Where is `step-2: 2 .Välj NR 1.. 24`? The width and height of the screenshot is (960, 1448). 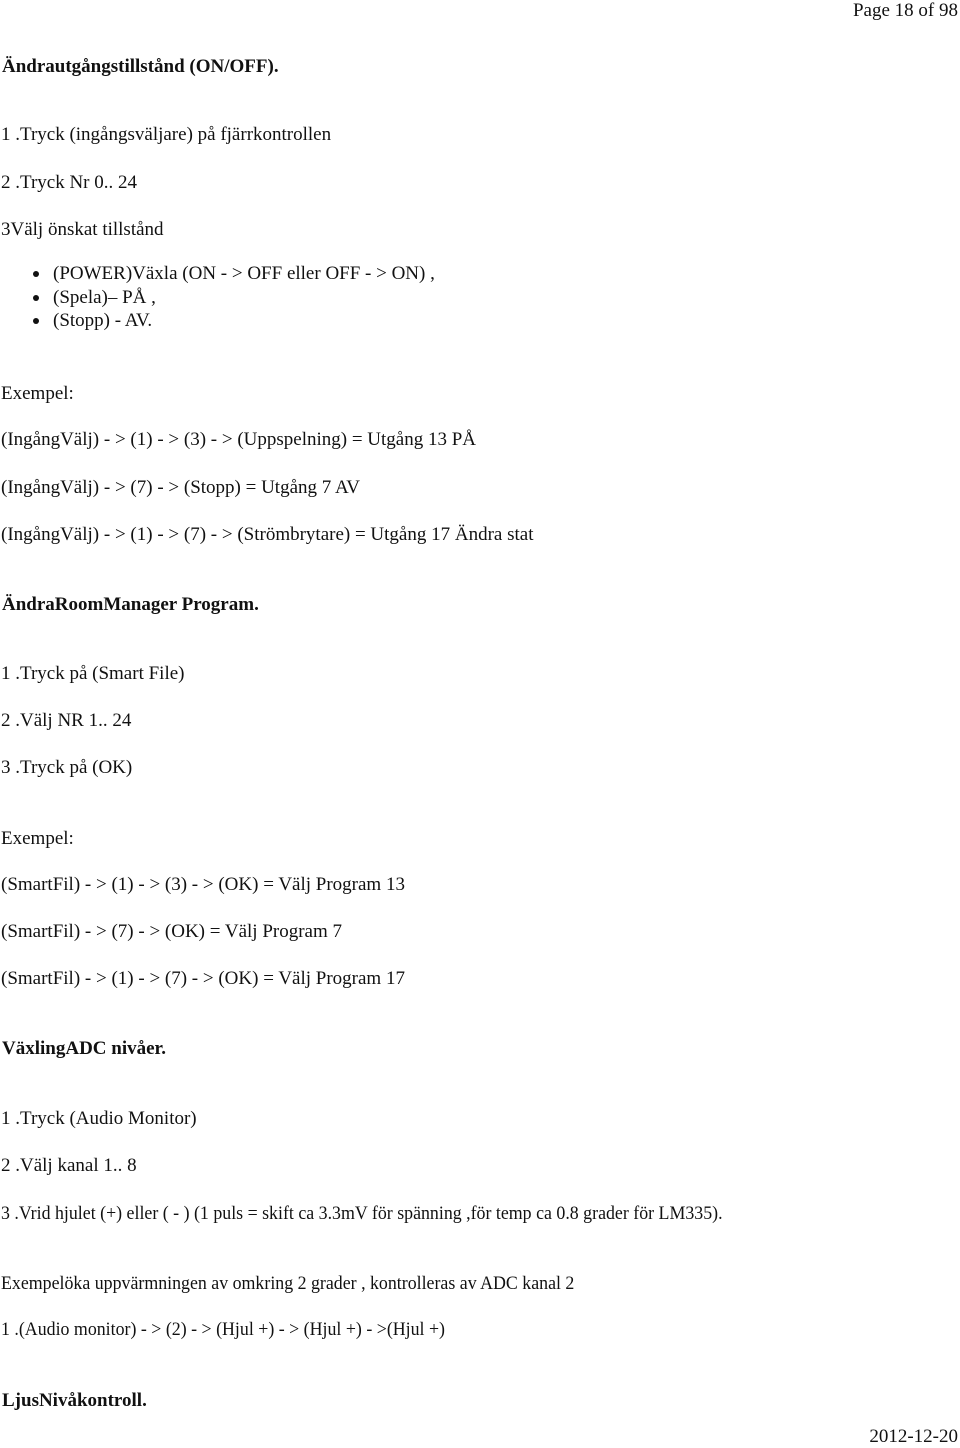 step-2: 2 .Välj NR 1.. 24 is located at coordinates (66, 720).